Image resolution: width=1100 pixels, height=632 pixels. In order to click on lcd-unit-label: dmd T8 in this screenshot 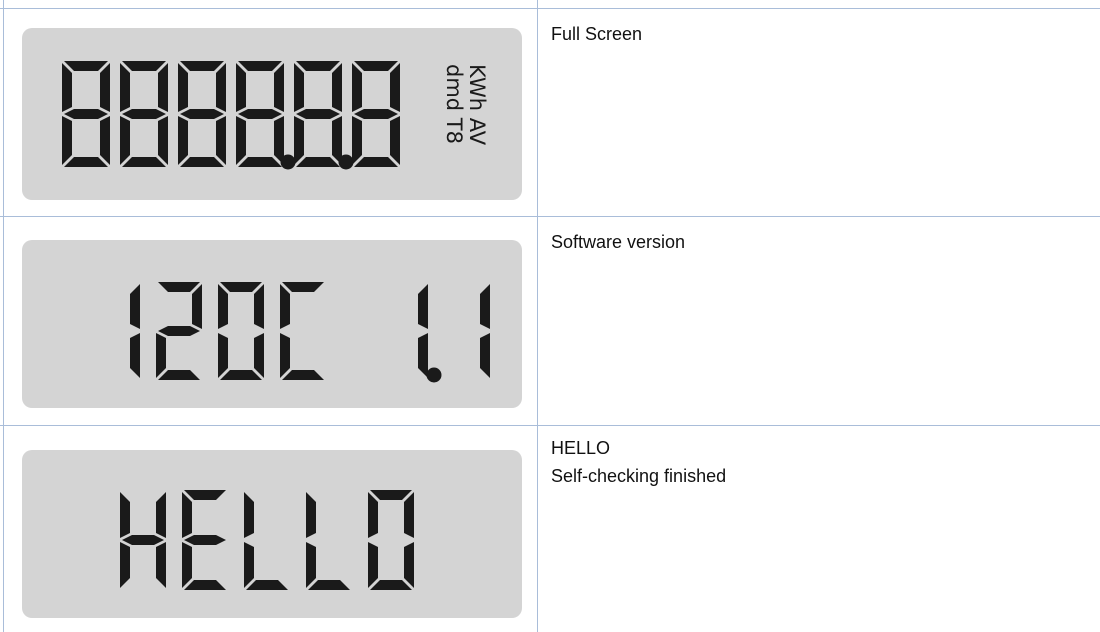, I will do `click(454, 104)`.